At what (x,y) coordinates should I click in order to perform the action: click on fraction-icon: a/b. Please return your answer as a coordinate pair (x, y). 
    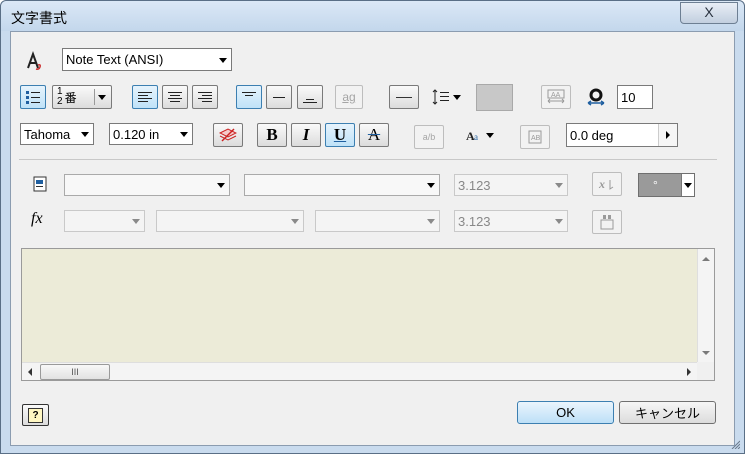
    Looking at the image, I should click on (429, 137).